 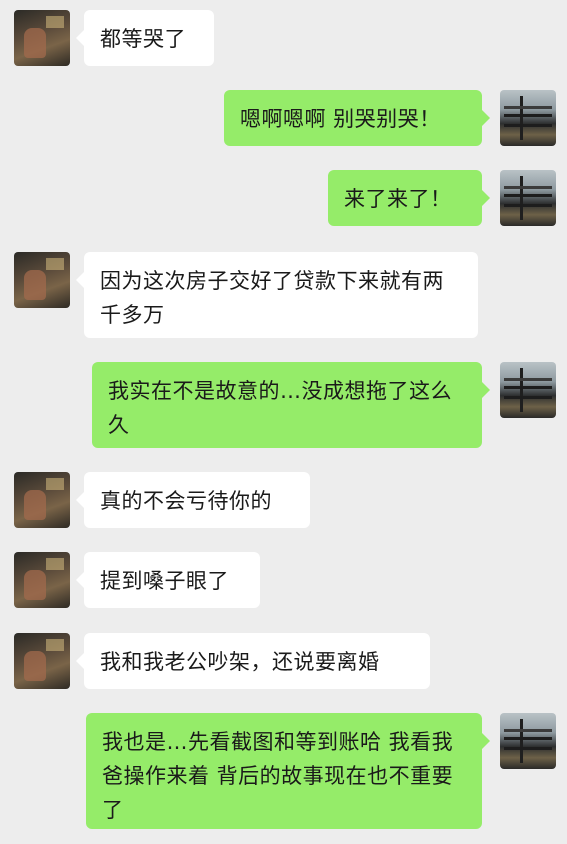 I want to click on message-bubble-outgoing: 我实在不是故意的…没成想拖了这么久, so click(x=291, y=405).